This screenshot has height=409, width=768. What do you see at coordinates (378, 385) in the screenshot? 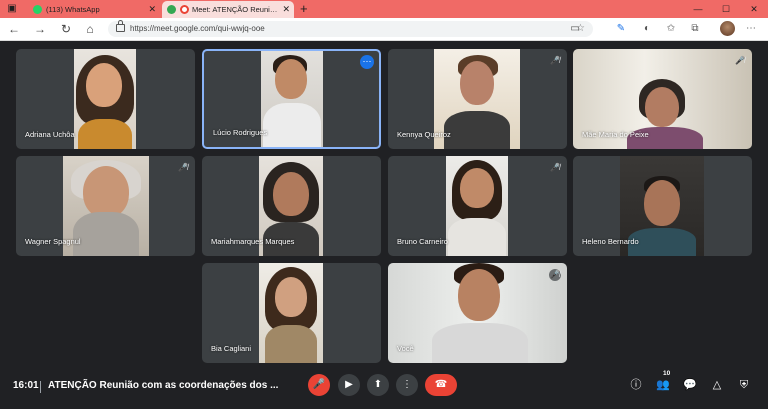
I see `present-screen-button: ⬆` at bounding box center [378, 385].